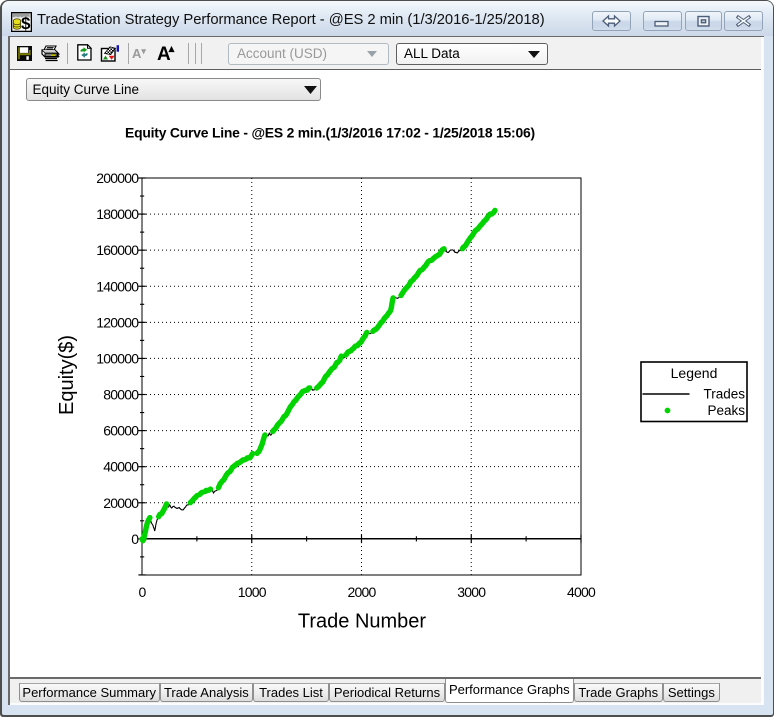  What do you see at coordinates (726, 410) in the screenshot?
I see `svg-text: Peaks` at bounding box center [726, 410].